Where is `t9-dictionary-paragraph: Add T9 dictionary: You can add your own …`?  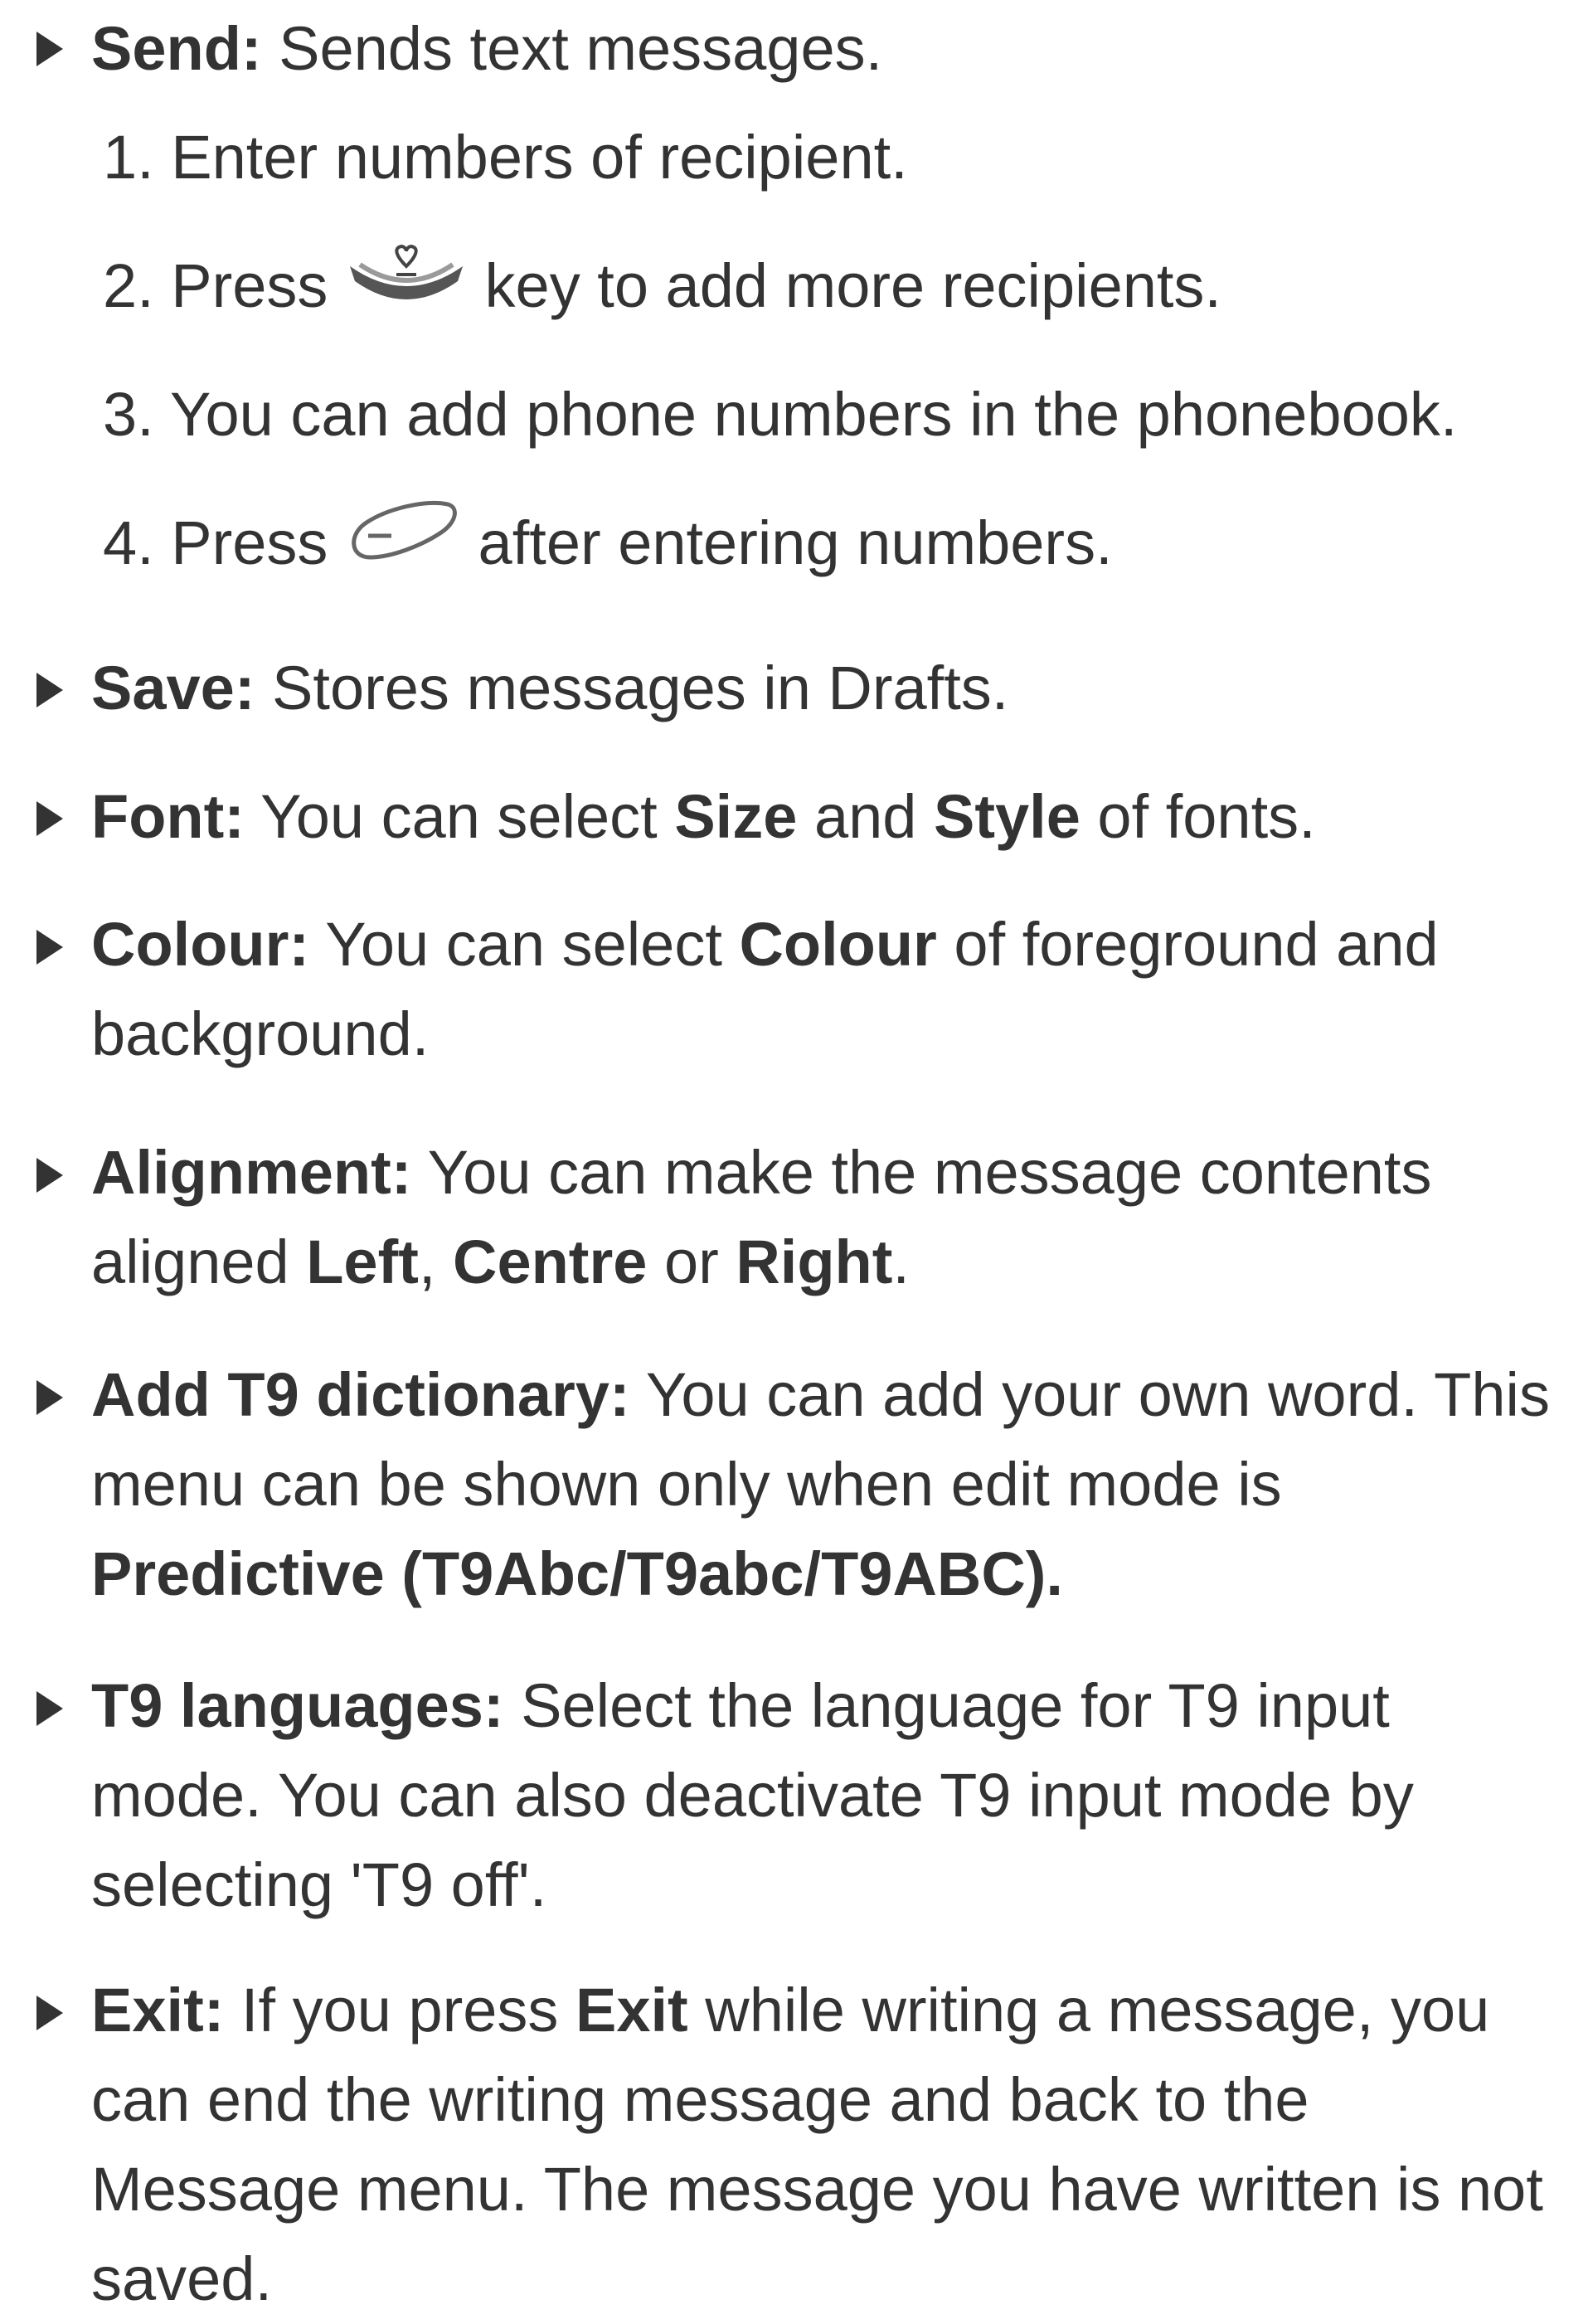 t9-dictionary-paragraph: Add T9 dictionary: You can add your own … is located at coordinates (828, 1484).